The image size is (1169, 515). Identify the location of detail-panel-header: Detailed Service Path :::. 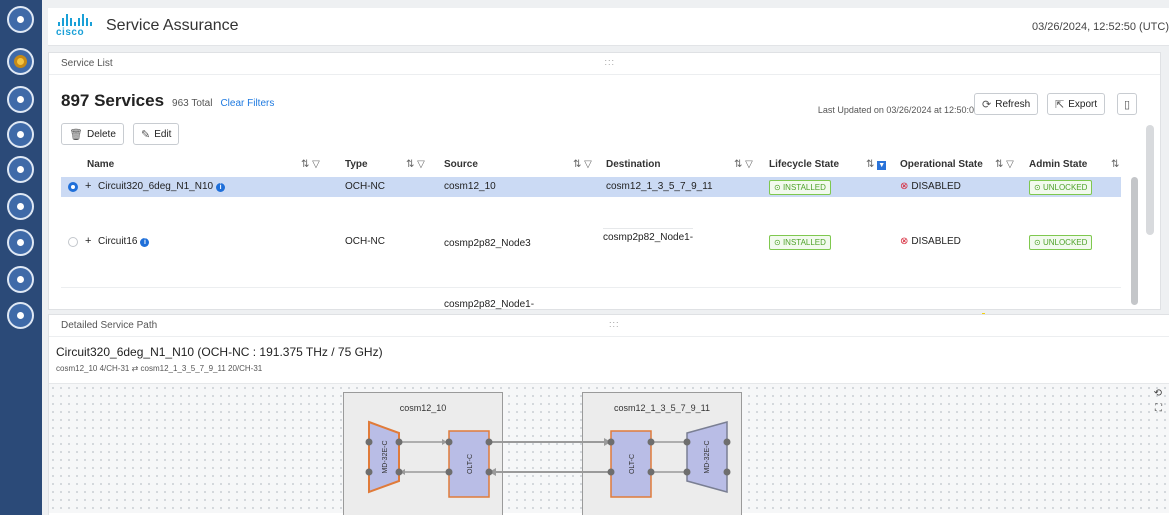
(609, 326).